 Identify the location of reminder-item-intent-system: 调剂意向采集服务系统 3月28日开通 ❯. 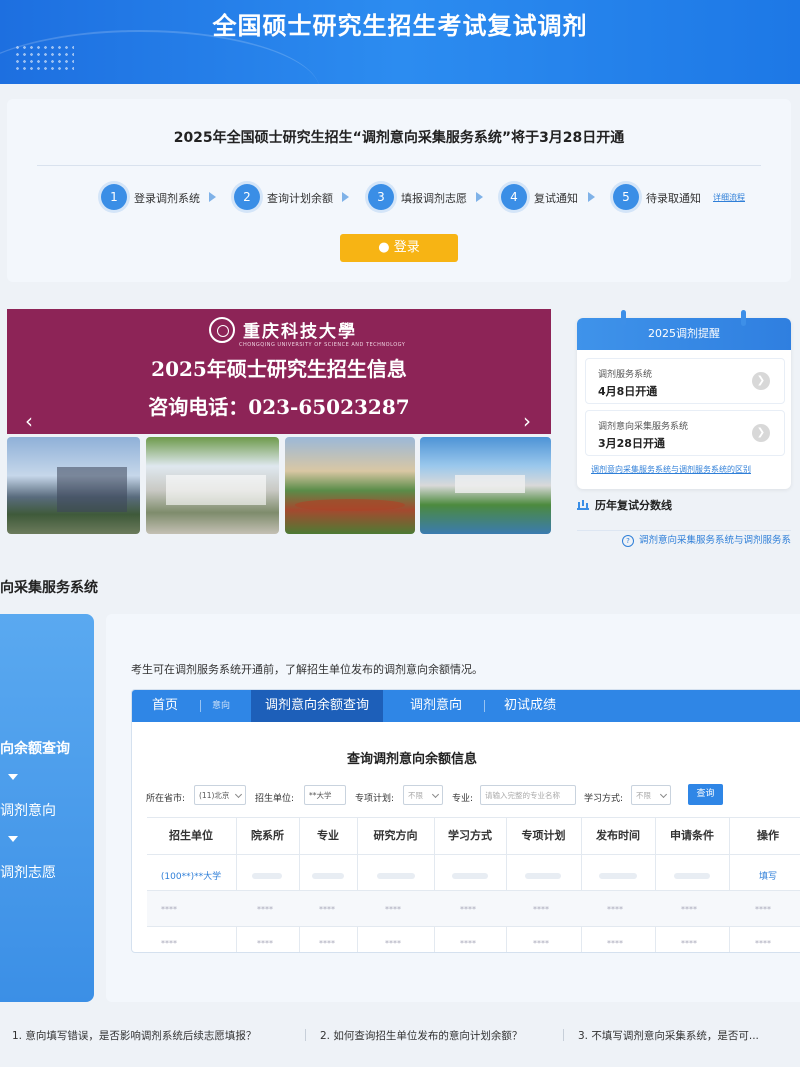
(685, 433).